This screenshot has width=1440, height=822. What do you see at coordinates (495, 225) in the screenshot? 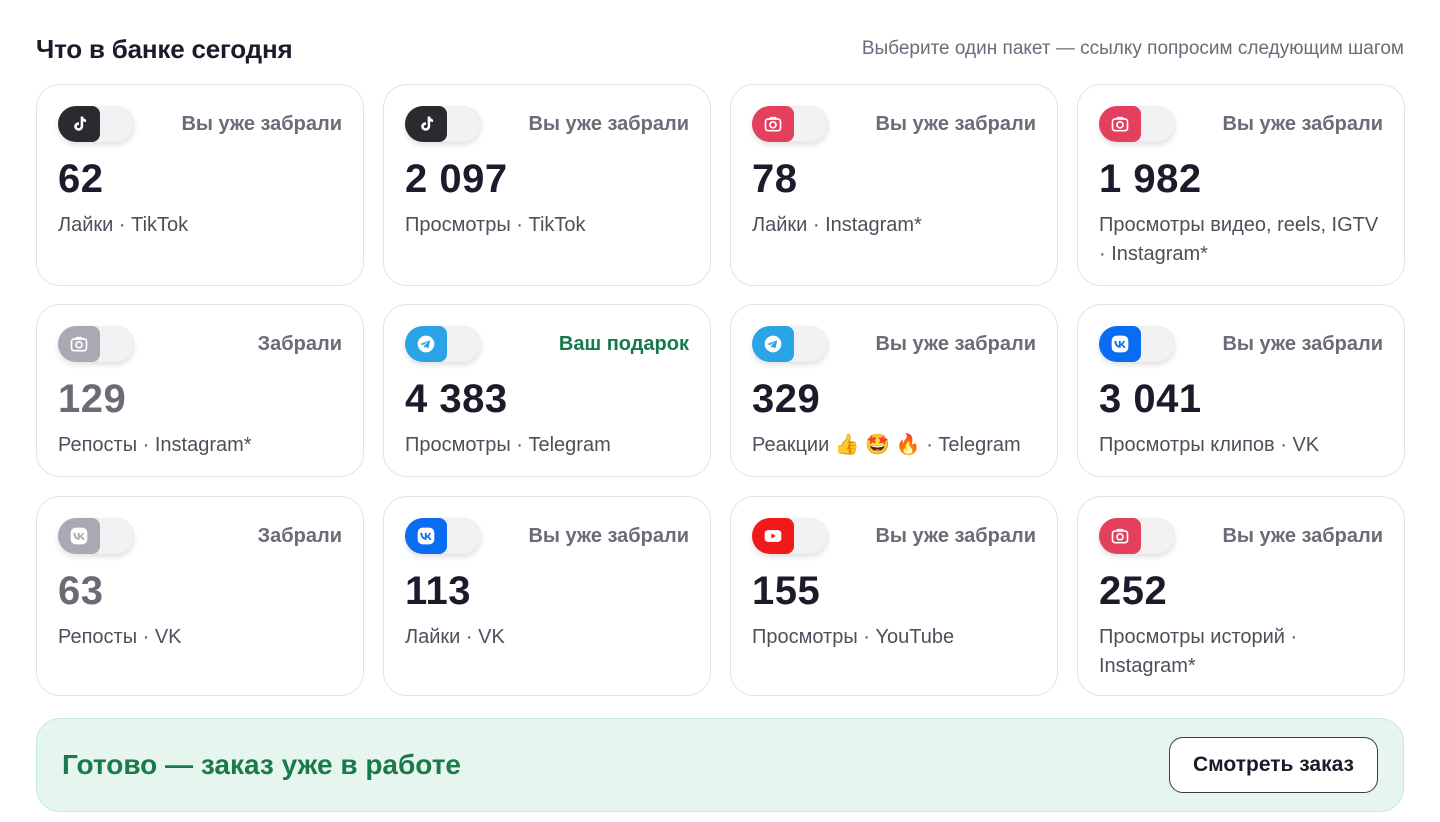
I see `package-label: Просмотры · TikTok` at bounding box center [495, 225].